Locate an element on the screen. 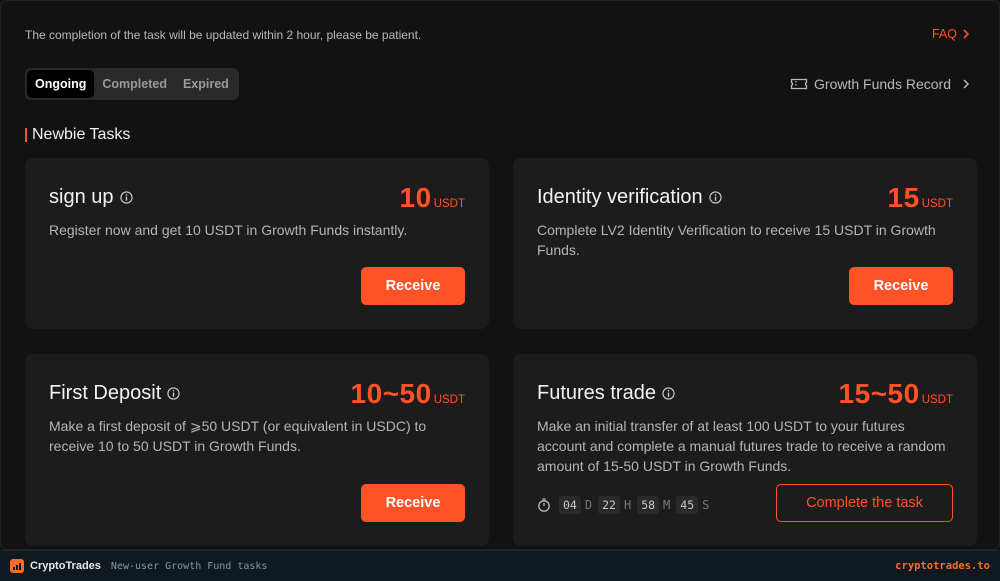 Image resolution: width=1000 pixels, height=581 pixels. task-reward: 15~50 USDT is located at coordinates (896, 394).